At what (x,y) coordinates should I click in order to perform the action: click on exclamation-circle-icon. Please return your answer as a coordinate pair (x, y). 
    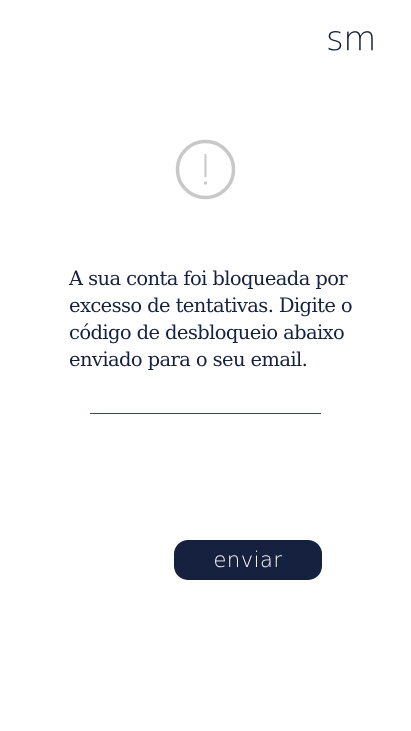
    Looking at the image, I should click on (205, 169).